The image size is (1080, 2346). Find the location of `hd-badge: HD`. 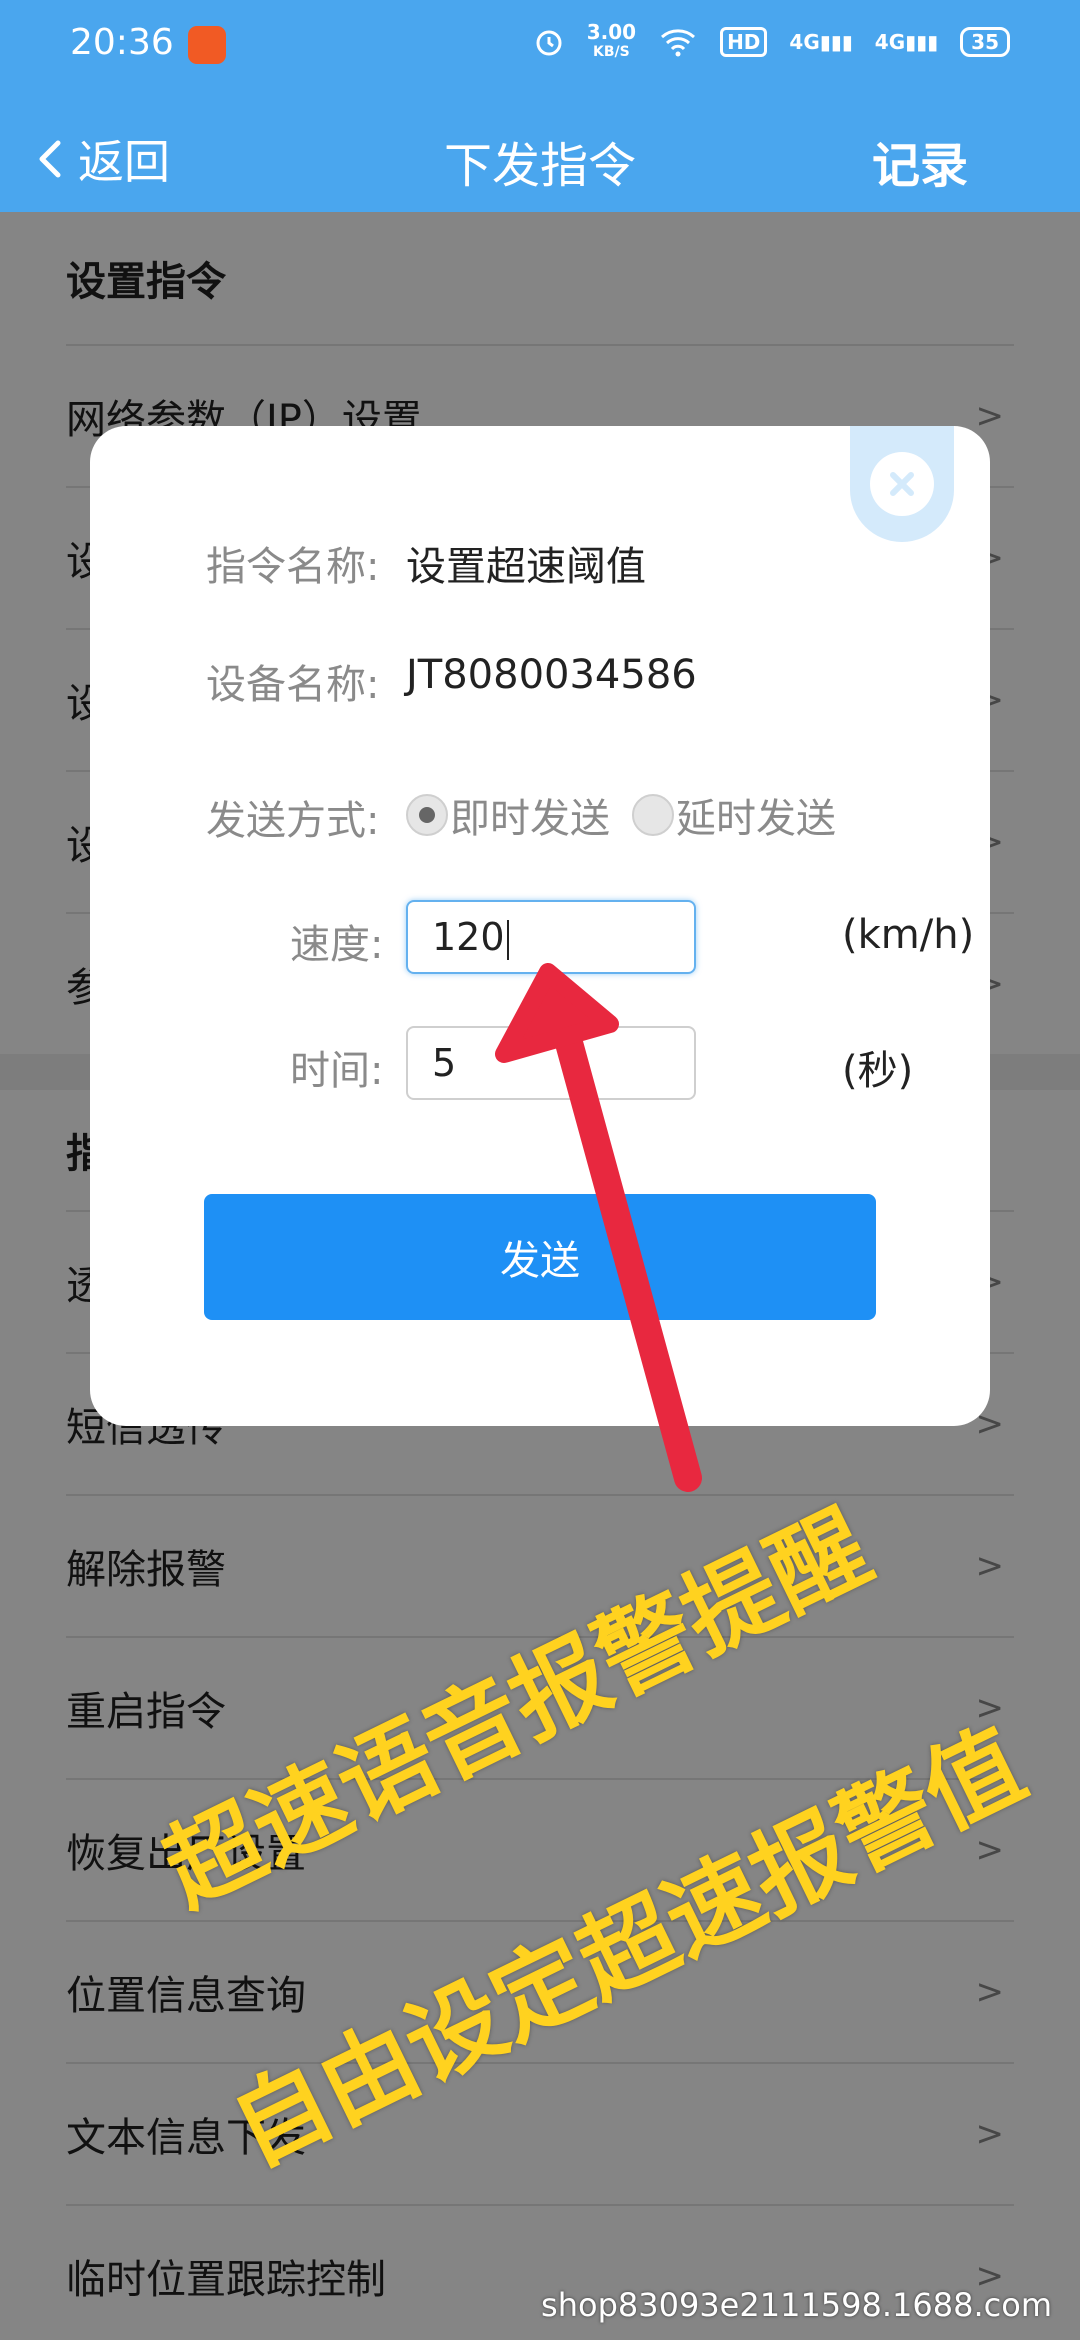

hd-badge: HD is located at coordinates (744, 42).